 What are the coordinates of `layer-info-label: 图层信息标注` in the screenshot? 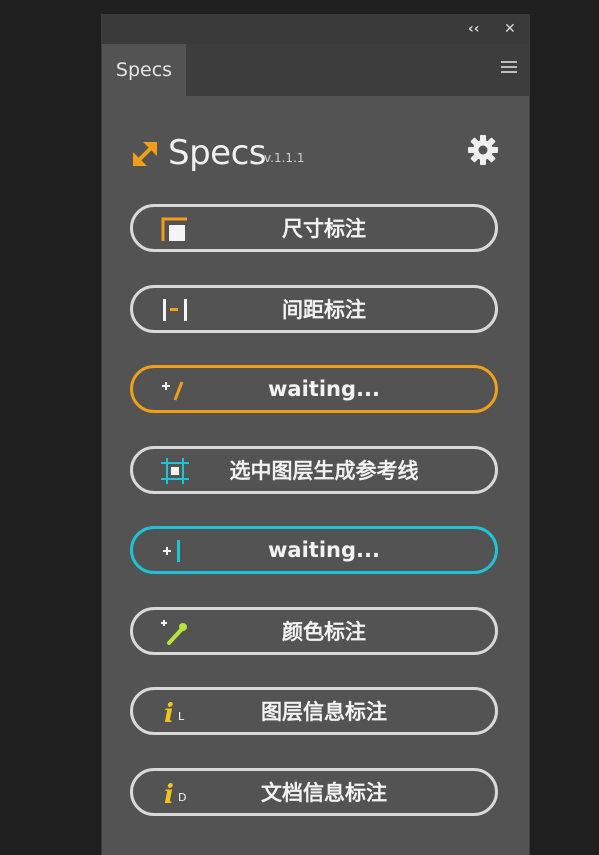 It's located at (324, 712).